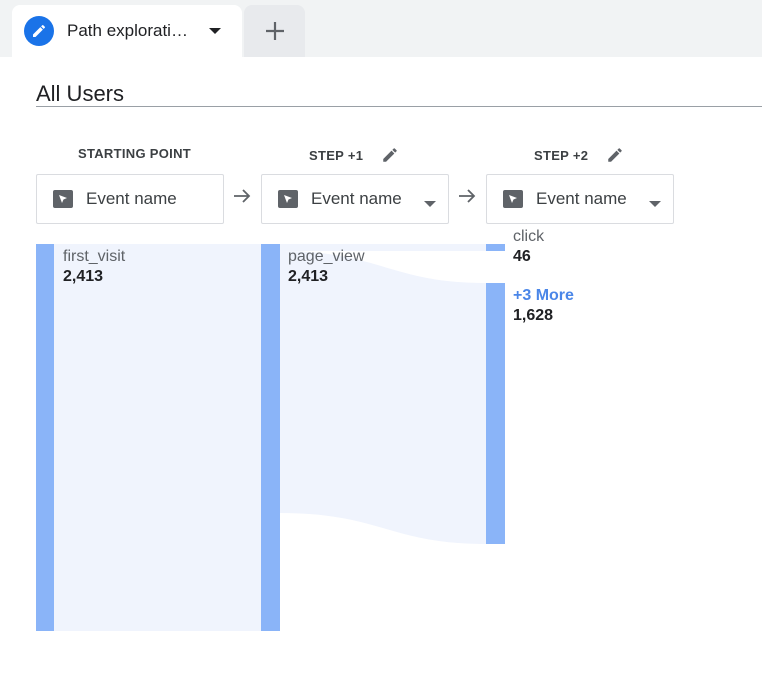  Describe the element at coordinates (383, 397) in the screenshot. I see `flow-page-view-to-more` at that location.